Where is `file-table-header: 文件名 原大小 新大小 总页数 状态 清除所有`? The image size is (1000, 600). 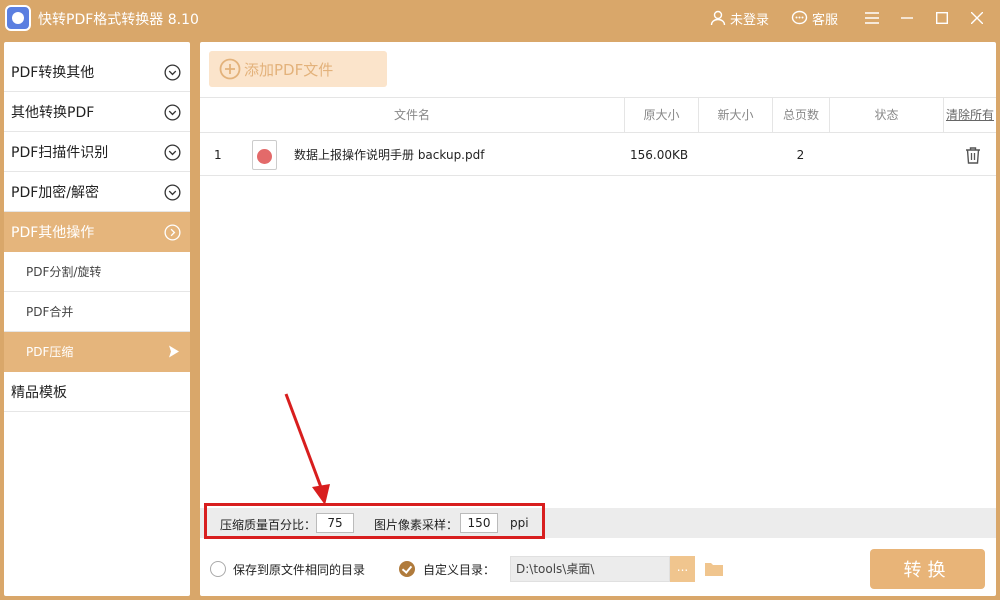 file-table-header: 文件名 原大小 新大小 总页数 状态 清除所有 is located at coordinates (598, 115).